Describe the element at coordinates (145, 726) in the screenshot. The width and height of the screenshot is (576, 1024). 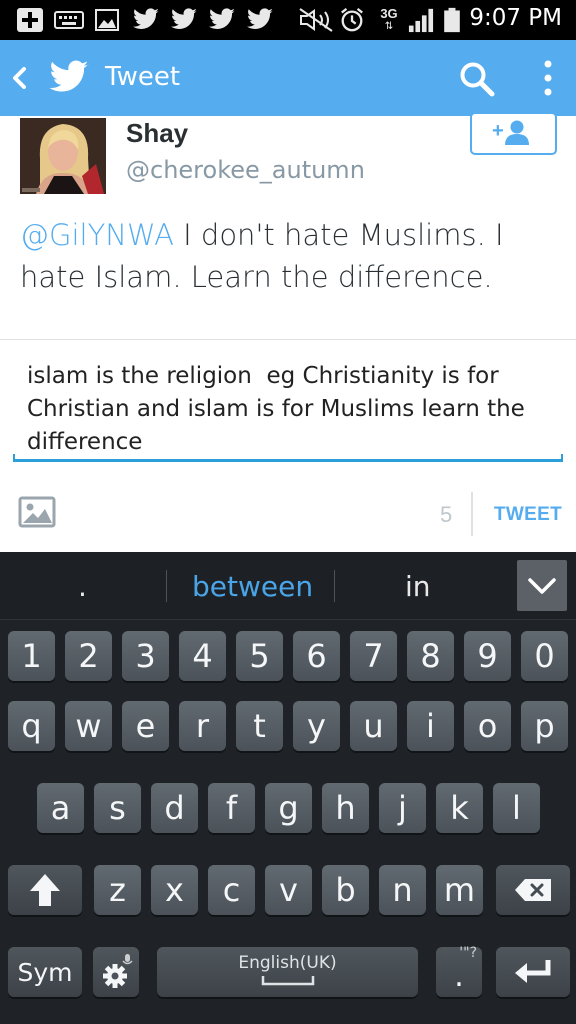
I see `key-e: e` at that location.